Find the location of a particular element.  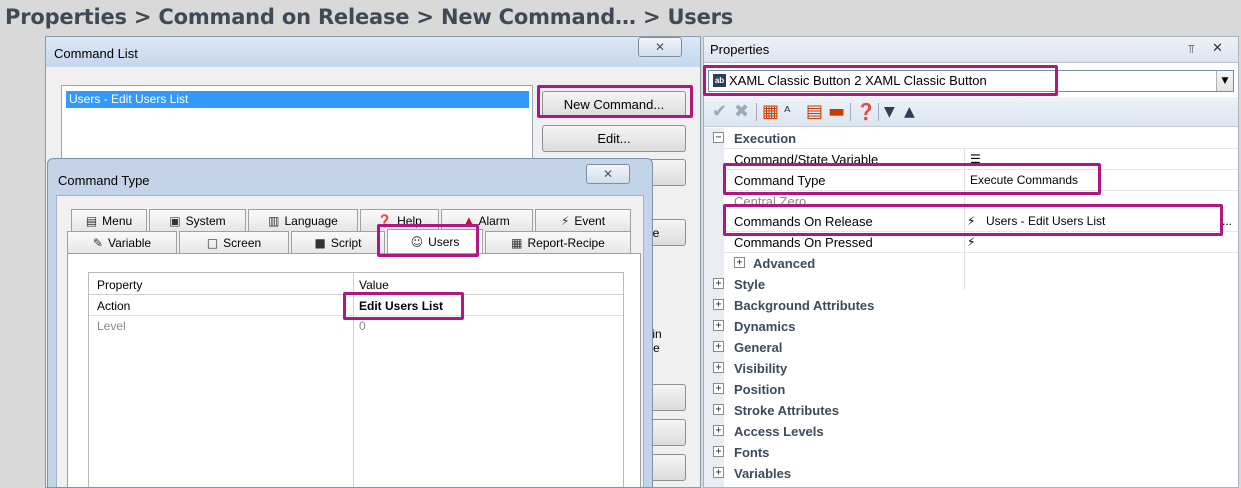

tab-event: ⚡ Event is located at coordinates (583, 220).